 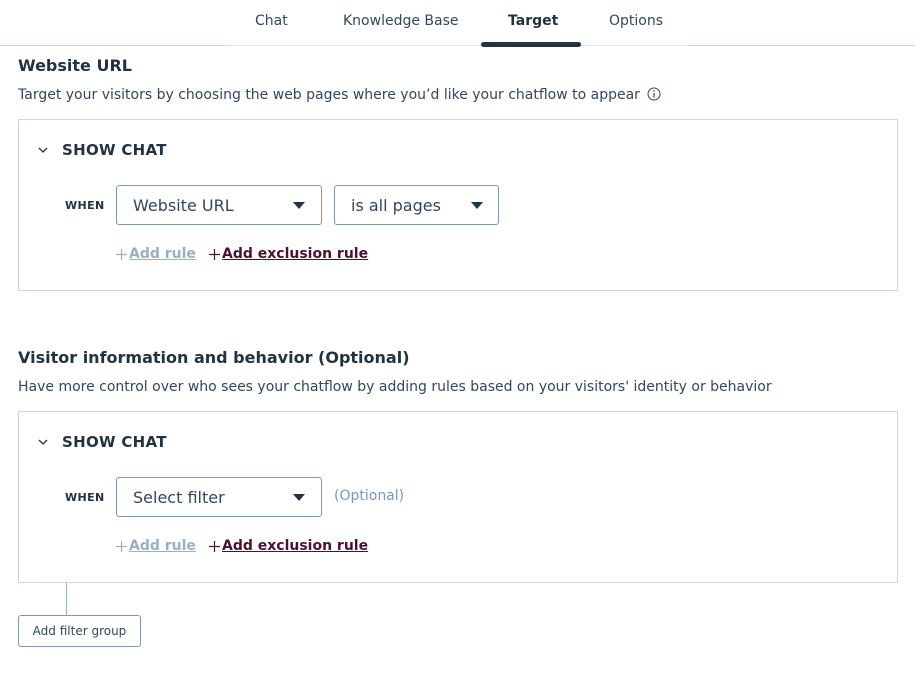 I want to click on tab-knowledge-base: Knowledge Base, so click(x=401, y=21).